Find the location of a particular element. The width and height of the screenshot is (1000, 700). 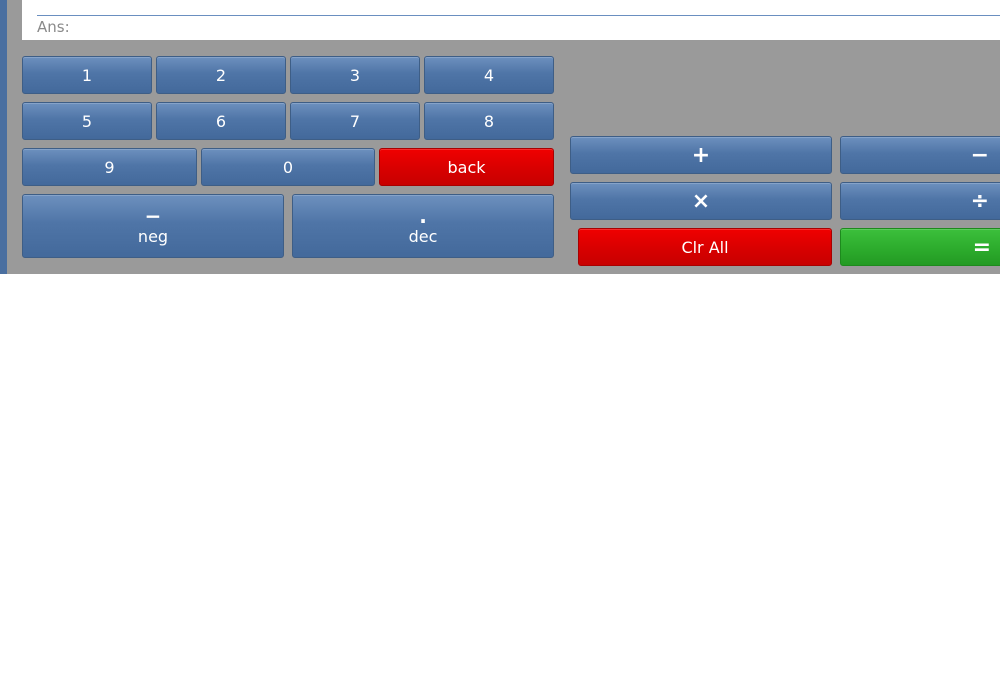

digit-4-button: 4 is located at coordinates (489, 75).